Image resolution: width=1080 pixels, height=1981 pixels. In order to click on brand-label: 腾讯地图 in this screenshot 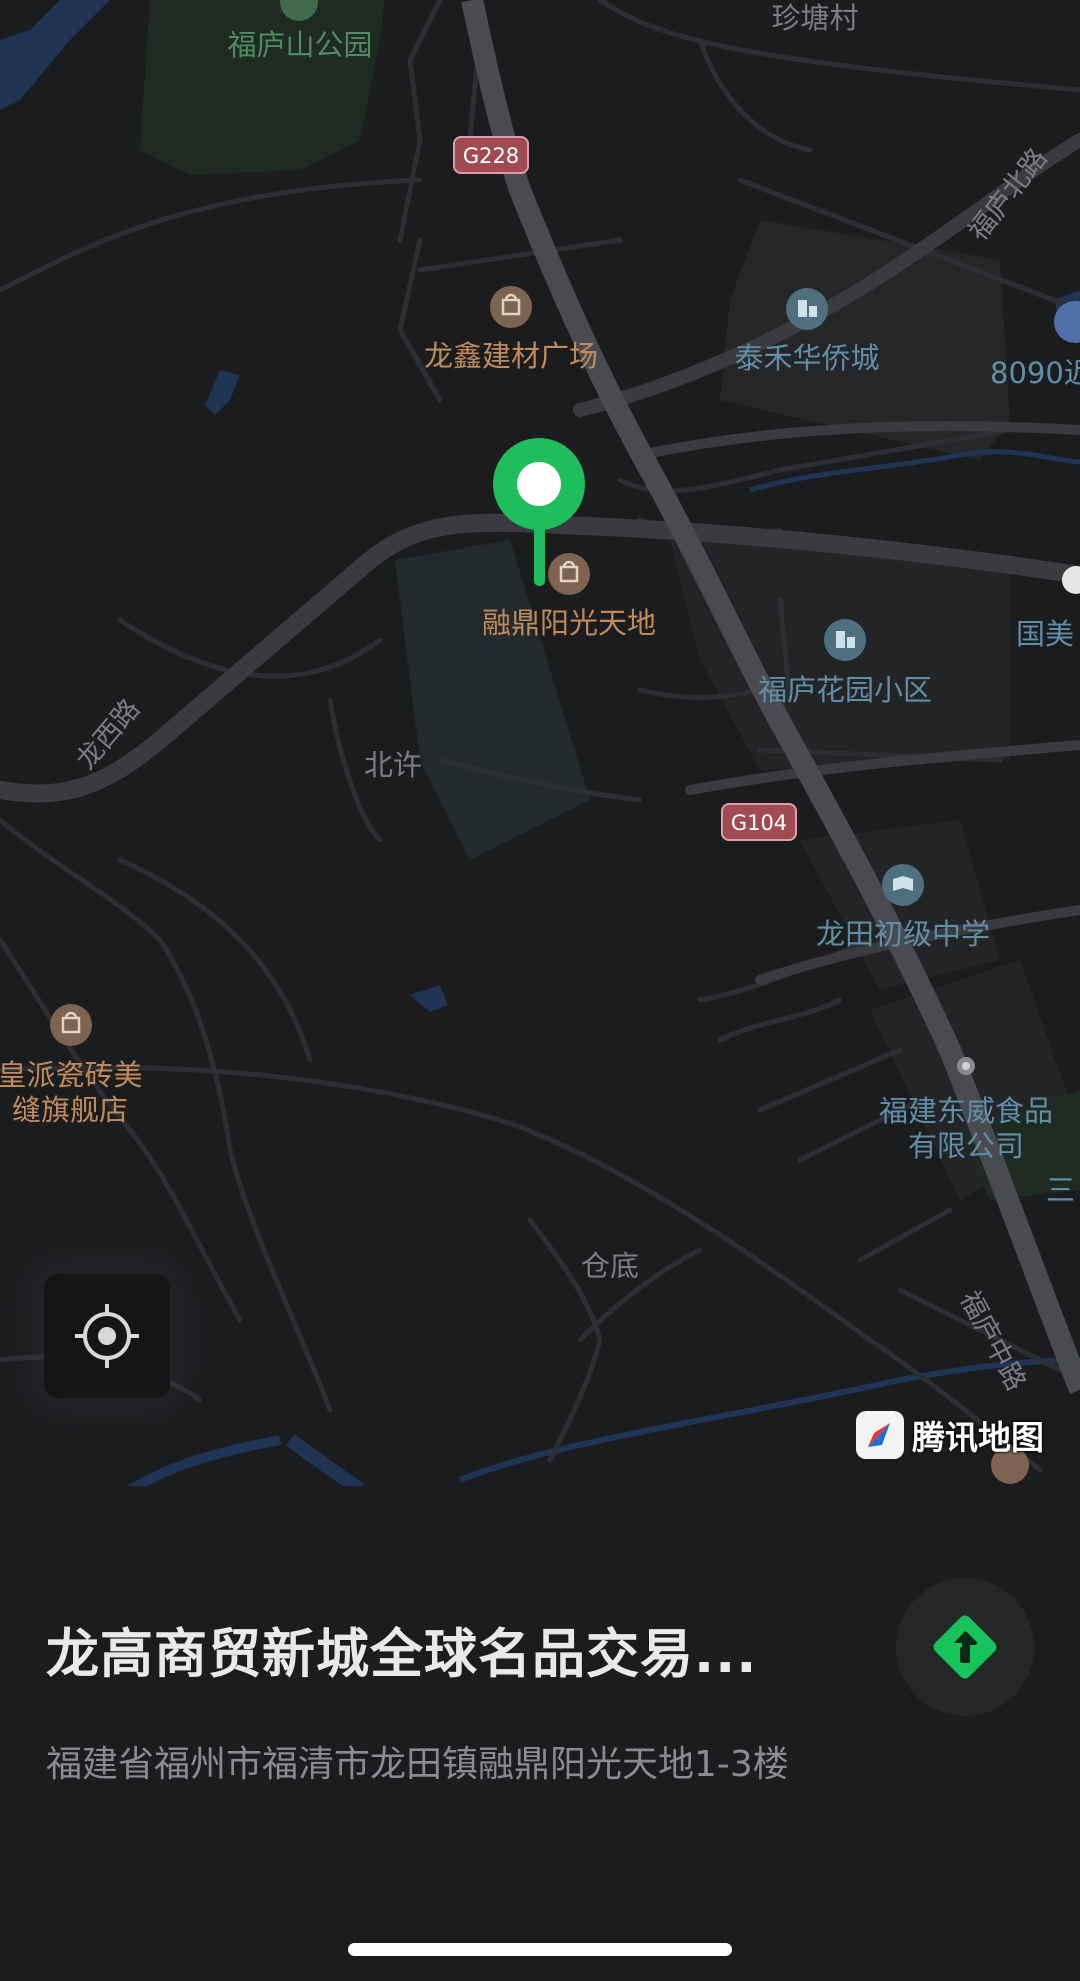, I will do `click(978, 1437)`.